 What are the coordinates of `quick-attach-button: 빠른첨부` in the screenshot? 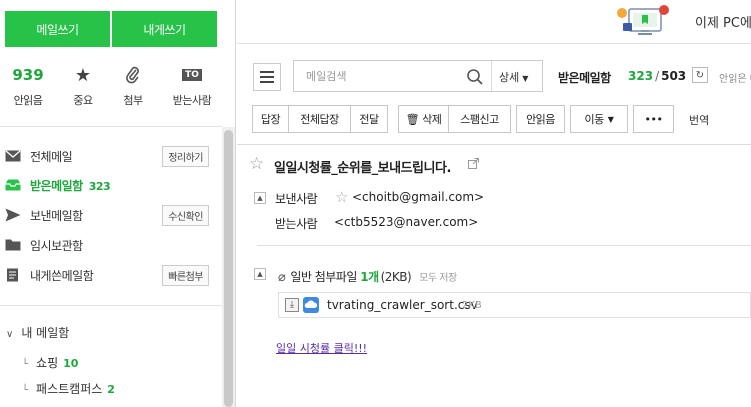 It's located at (185, 275).